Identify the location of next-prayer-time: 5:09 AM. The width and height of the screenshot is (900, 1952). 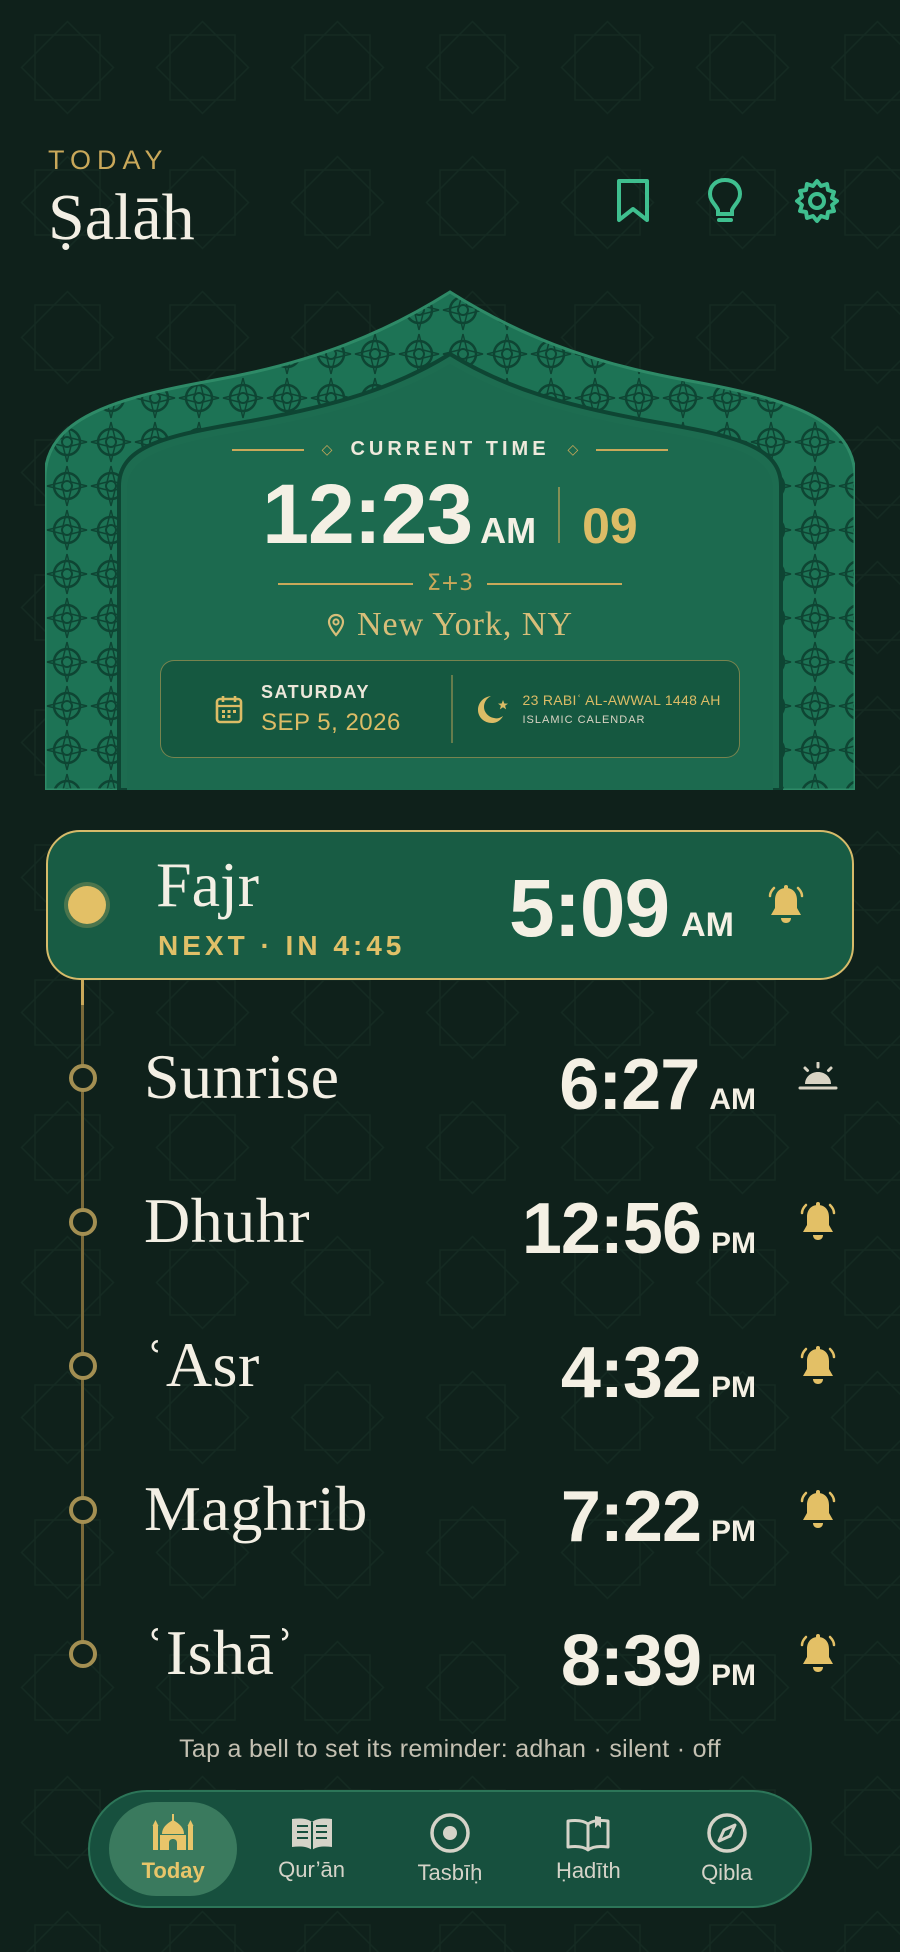
(621, 909).